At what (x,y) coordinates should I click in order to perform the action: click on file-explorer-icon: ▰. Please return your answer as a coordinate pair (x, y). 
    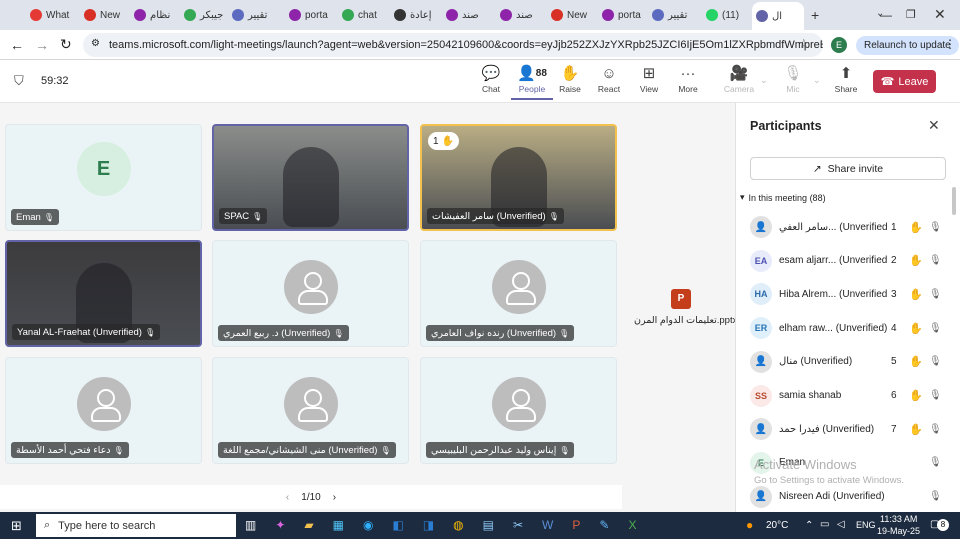
    Looking at the image, I should click on (308, 525).